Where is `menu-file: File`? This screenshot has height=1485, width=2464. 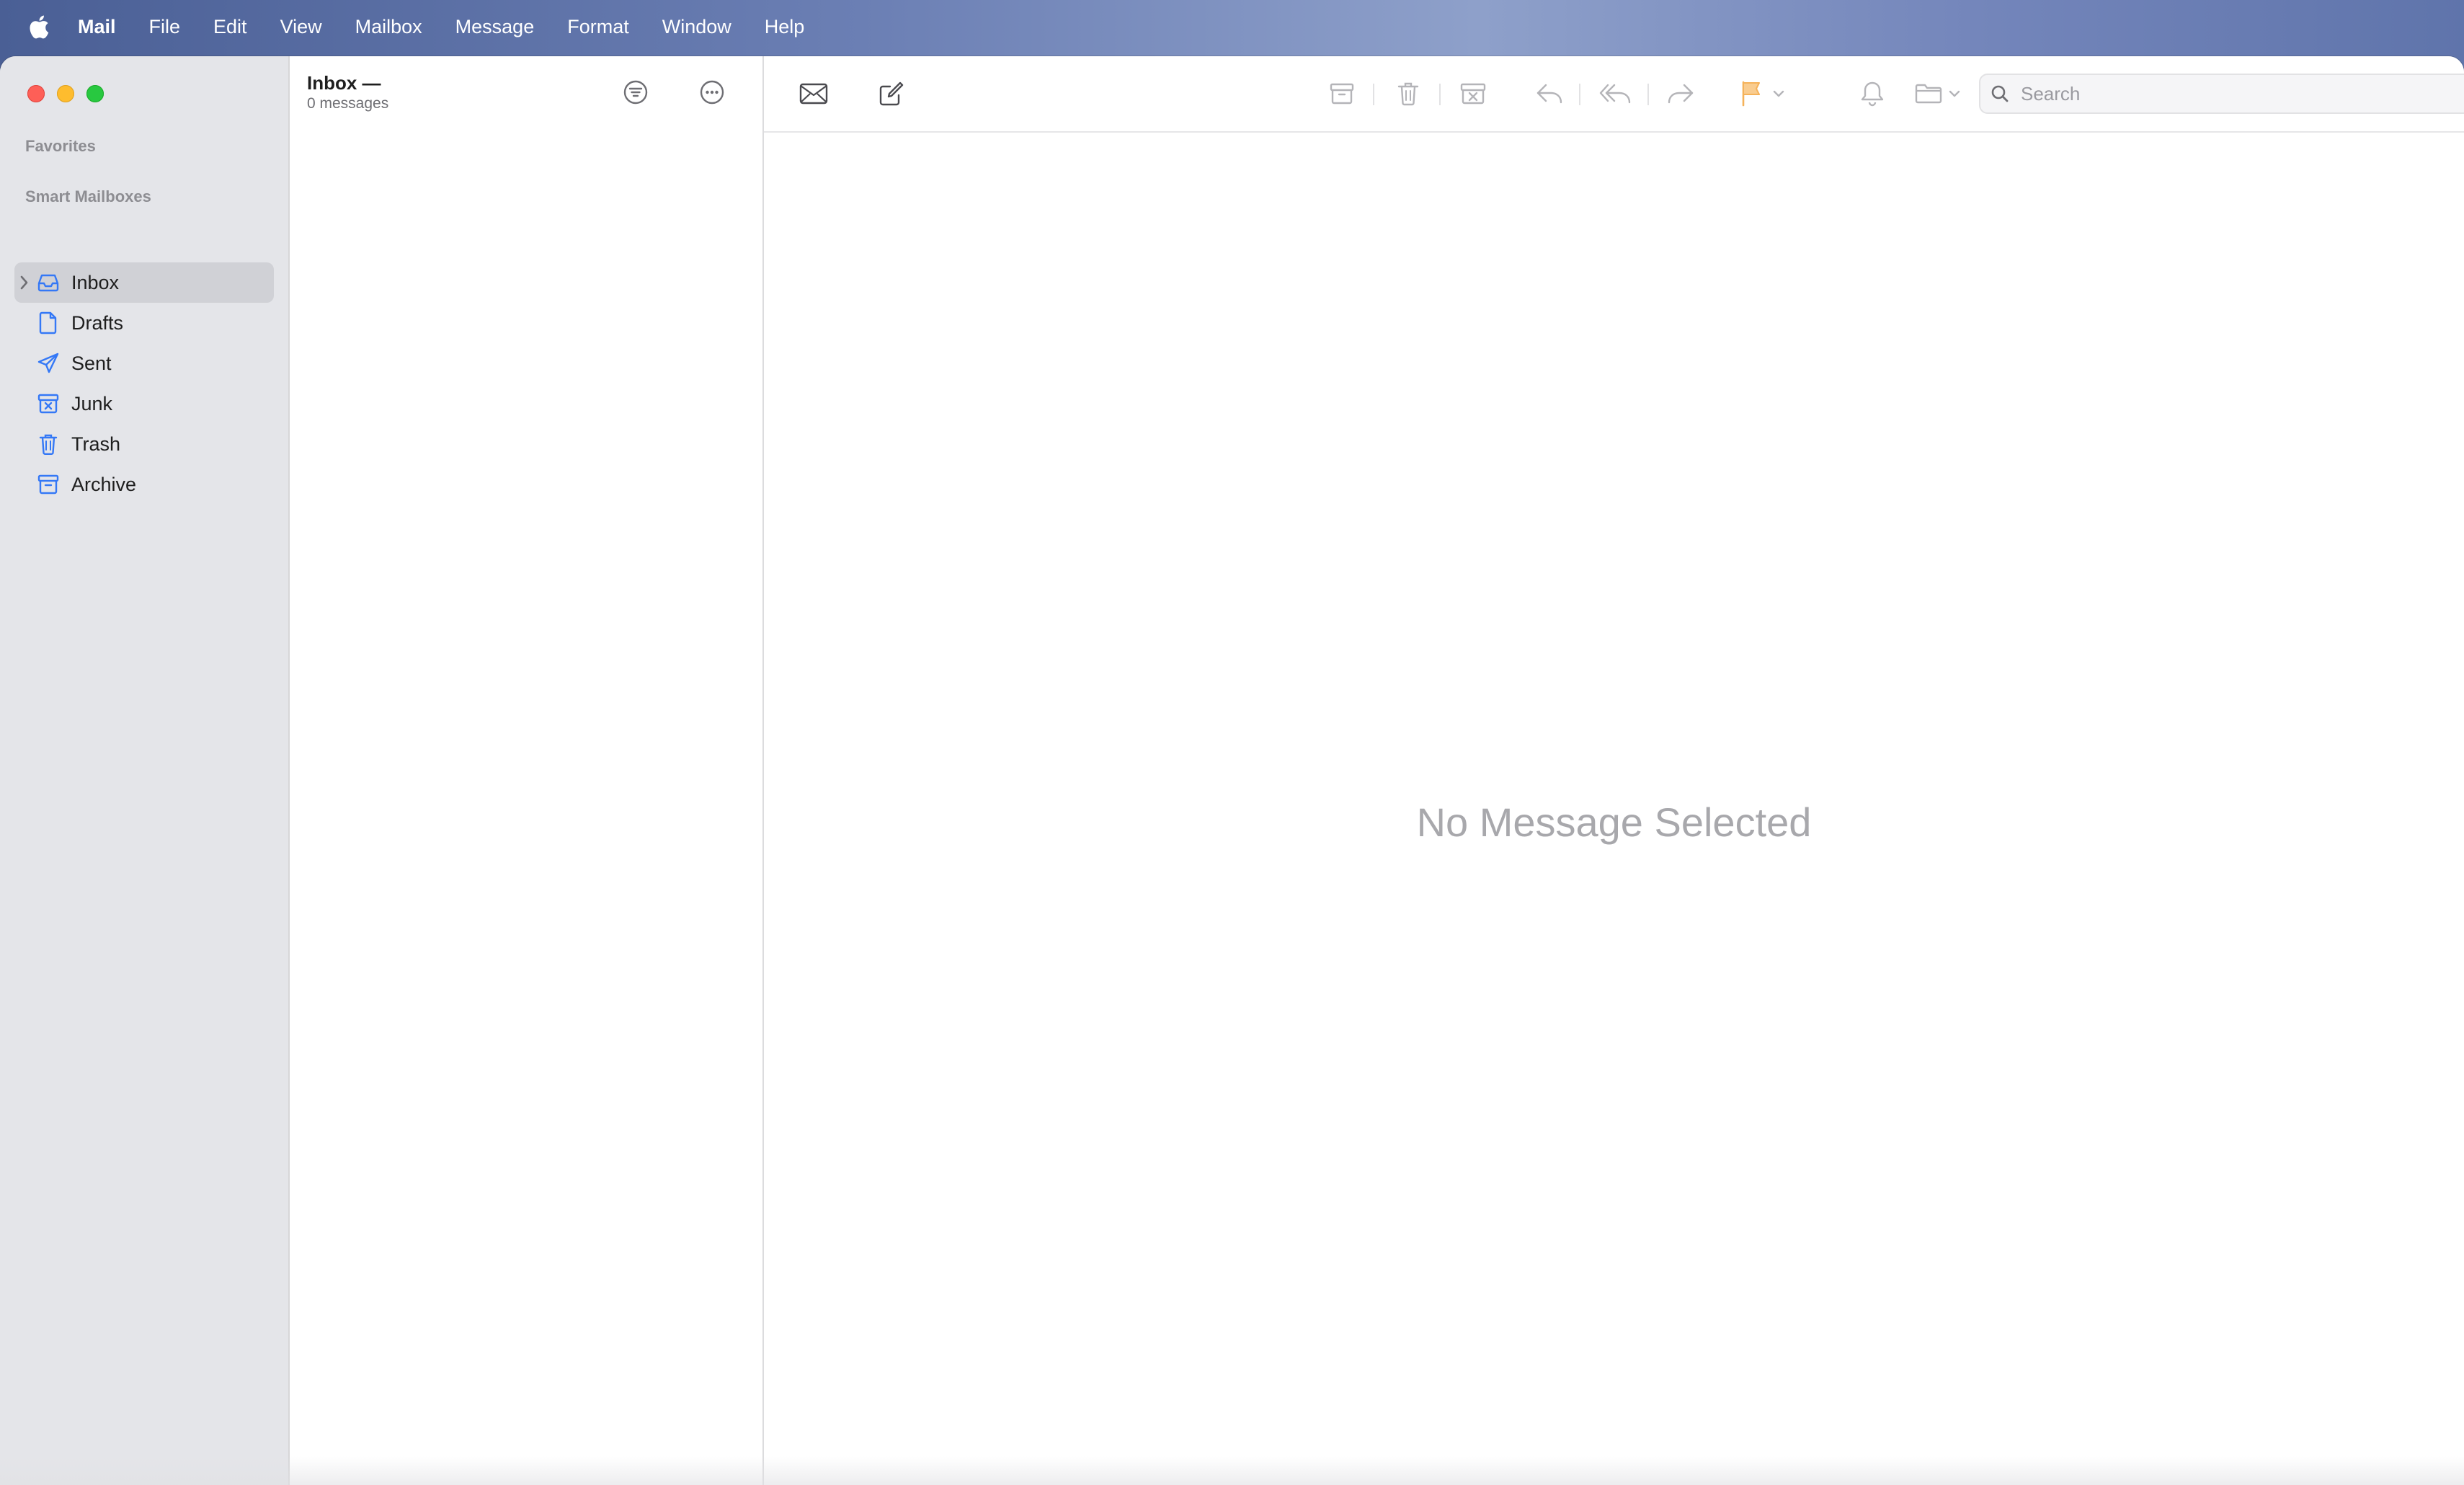 menu-file: File is located at coordinates (165, 27).